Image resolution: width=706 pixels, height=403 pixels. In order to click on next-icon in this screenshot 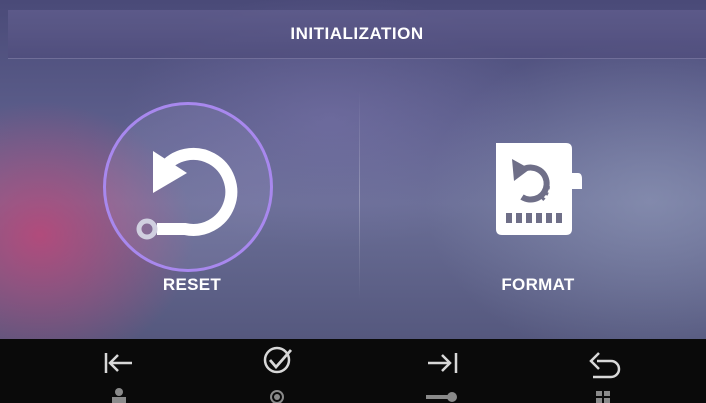, I will do `click(443, 363)`.